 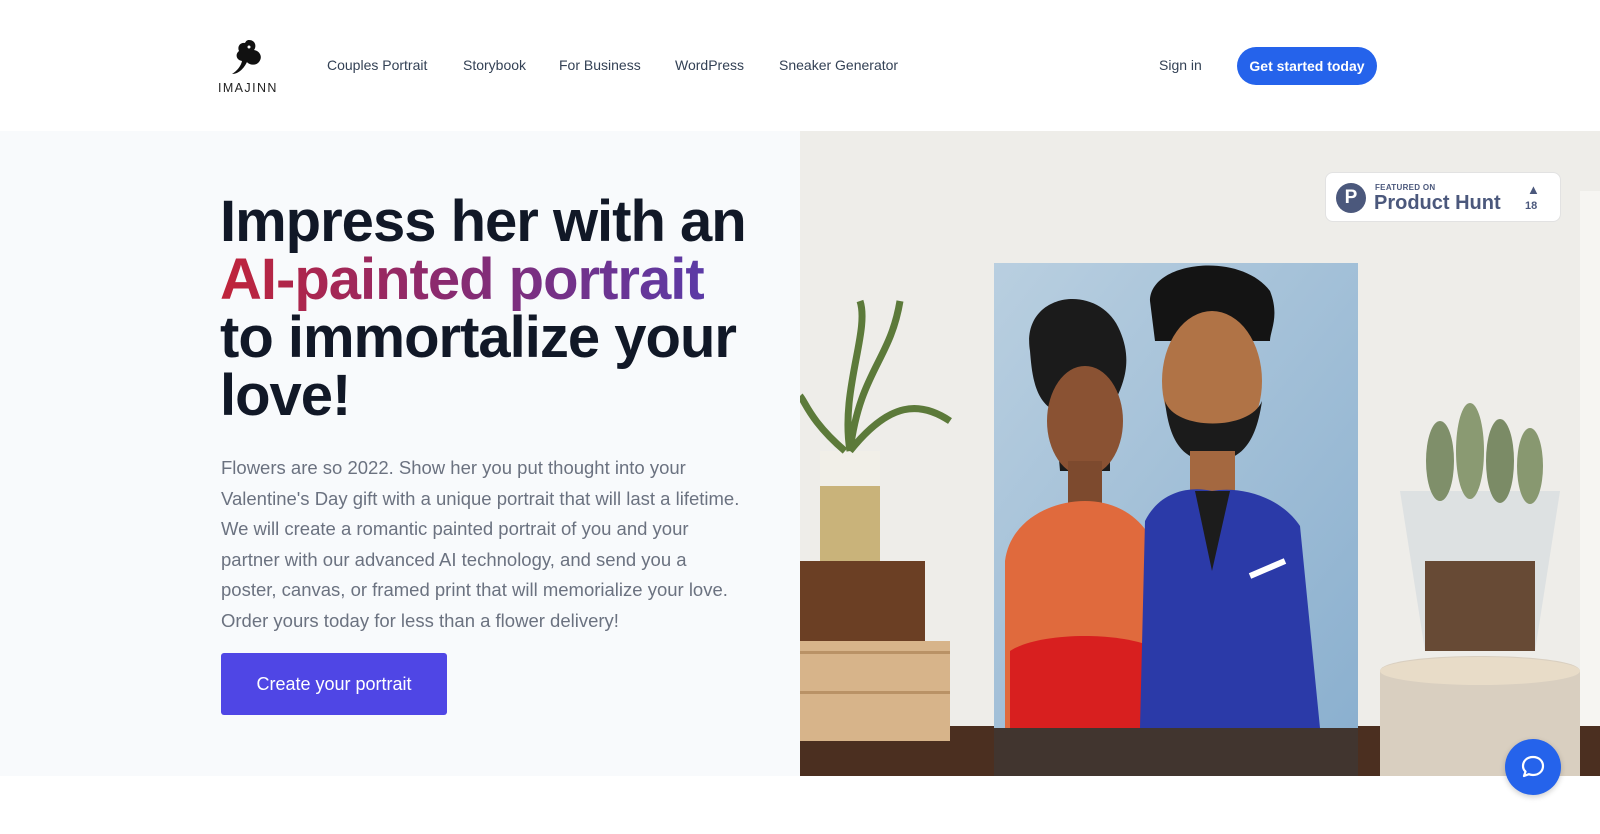 I want to click on create-portrait-button: Create your portrait, so click(x=334, y=684).